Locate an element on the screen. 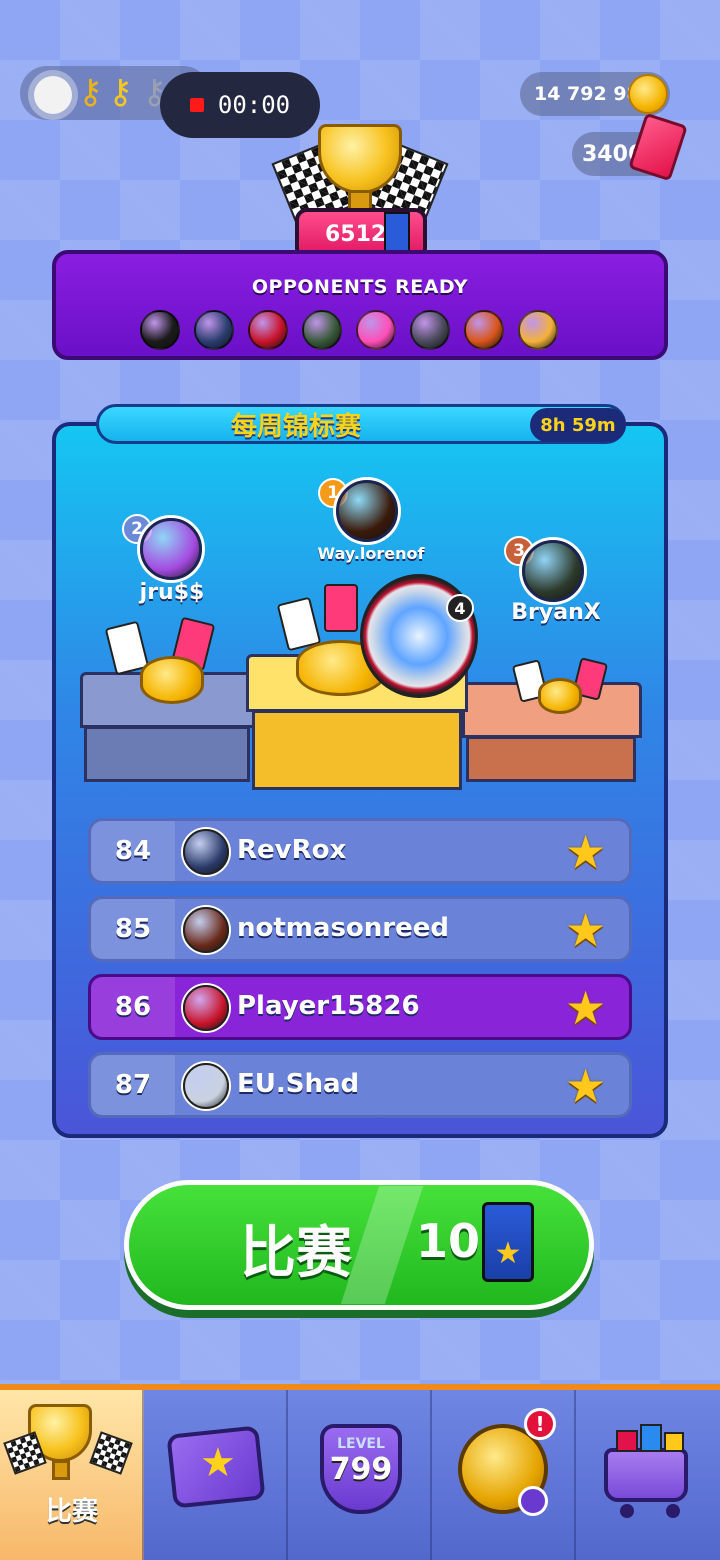  rank-flag-icon is located at coordinates (397, 233).